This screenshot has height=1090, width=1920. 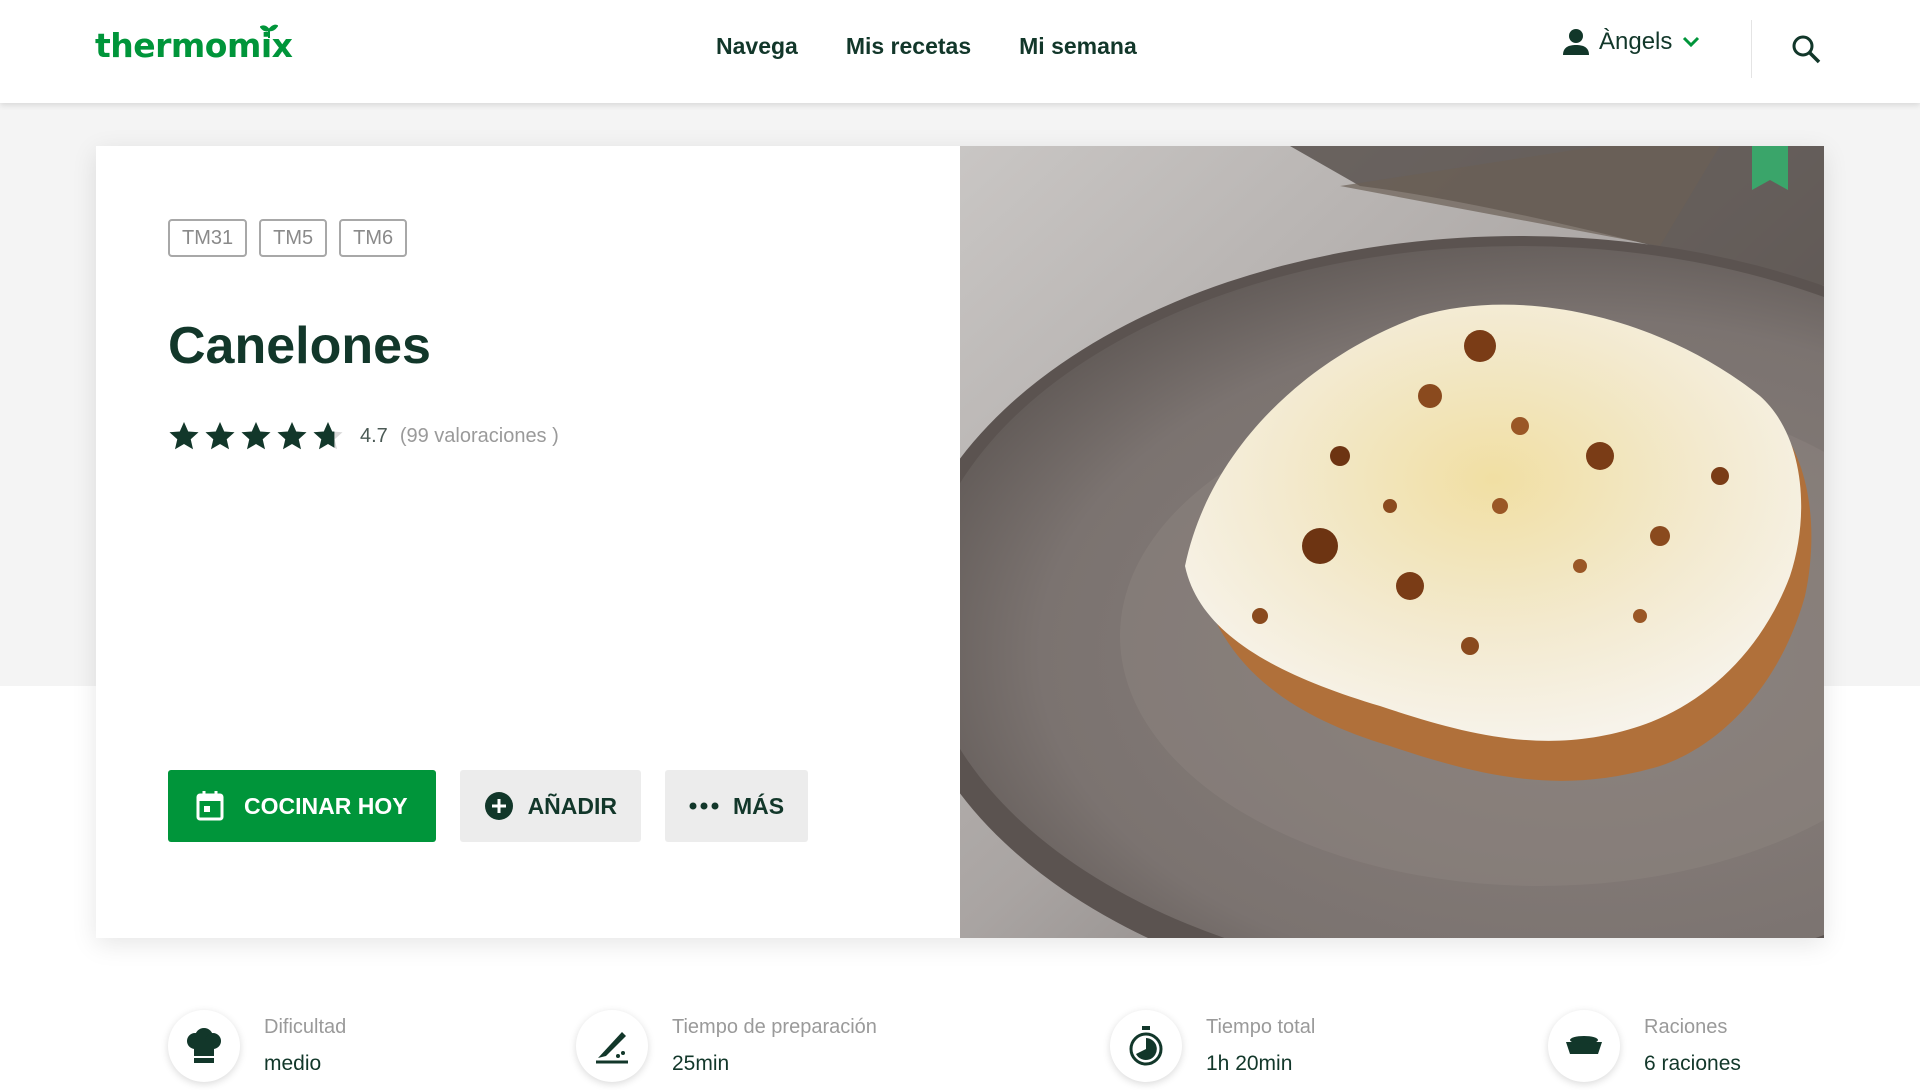 What do you see at coordinates (305, 1027) in the screenshot?
I see `info-label: Dificultad` at bounding box center [305, 1027].